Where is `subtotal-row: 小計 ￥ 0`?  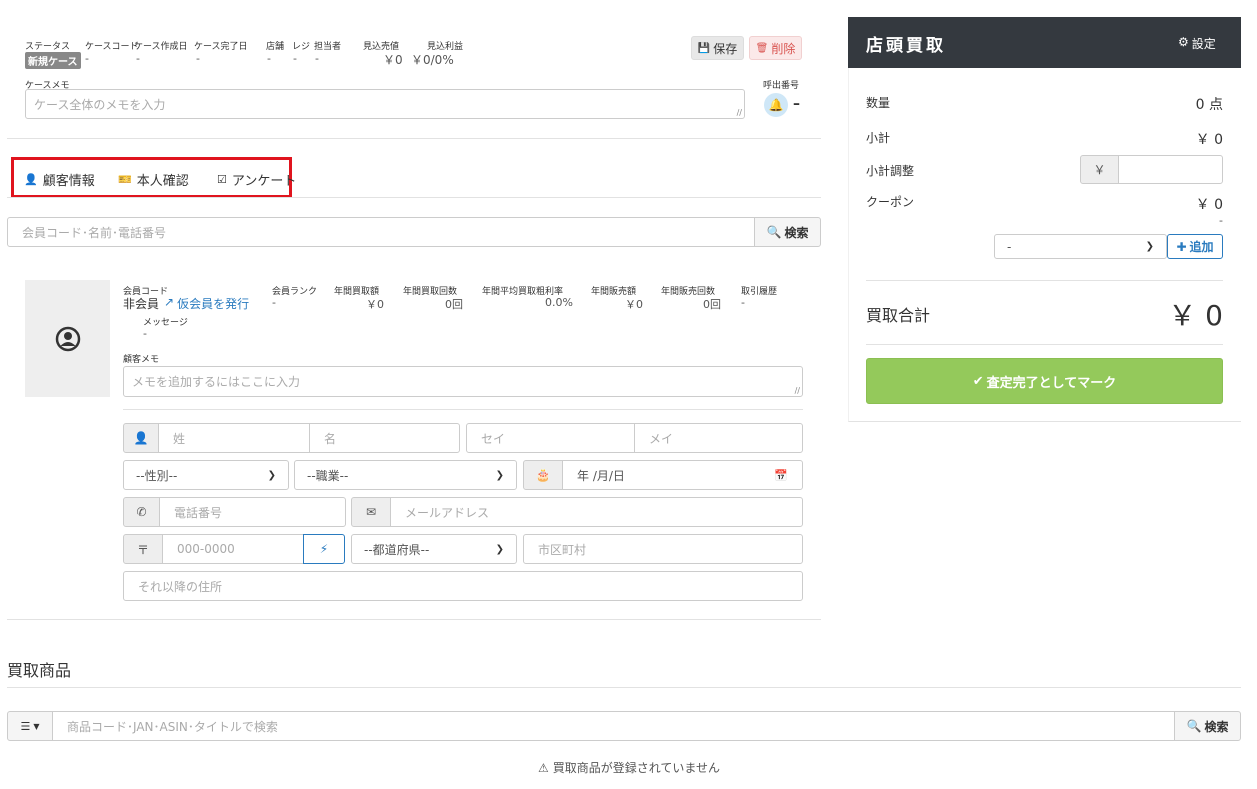
subtotal-row: 小計 ￥ 0 is located at coordinates (1044, 139).